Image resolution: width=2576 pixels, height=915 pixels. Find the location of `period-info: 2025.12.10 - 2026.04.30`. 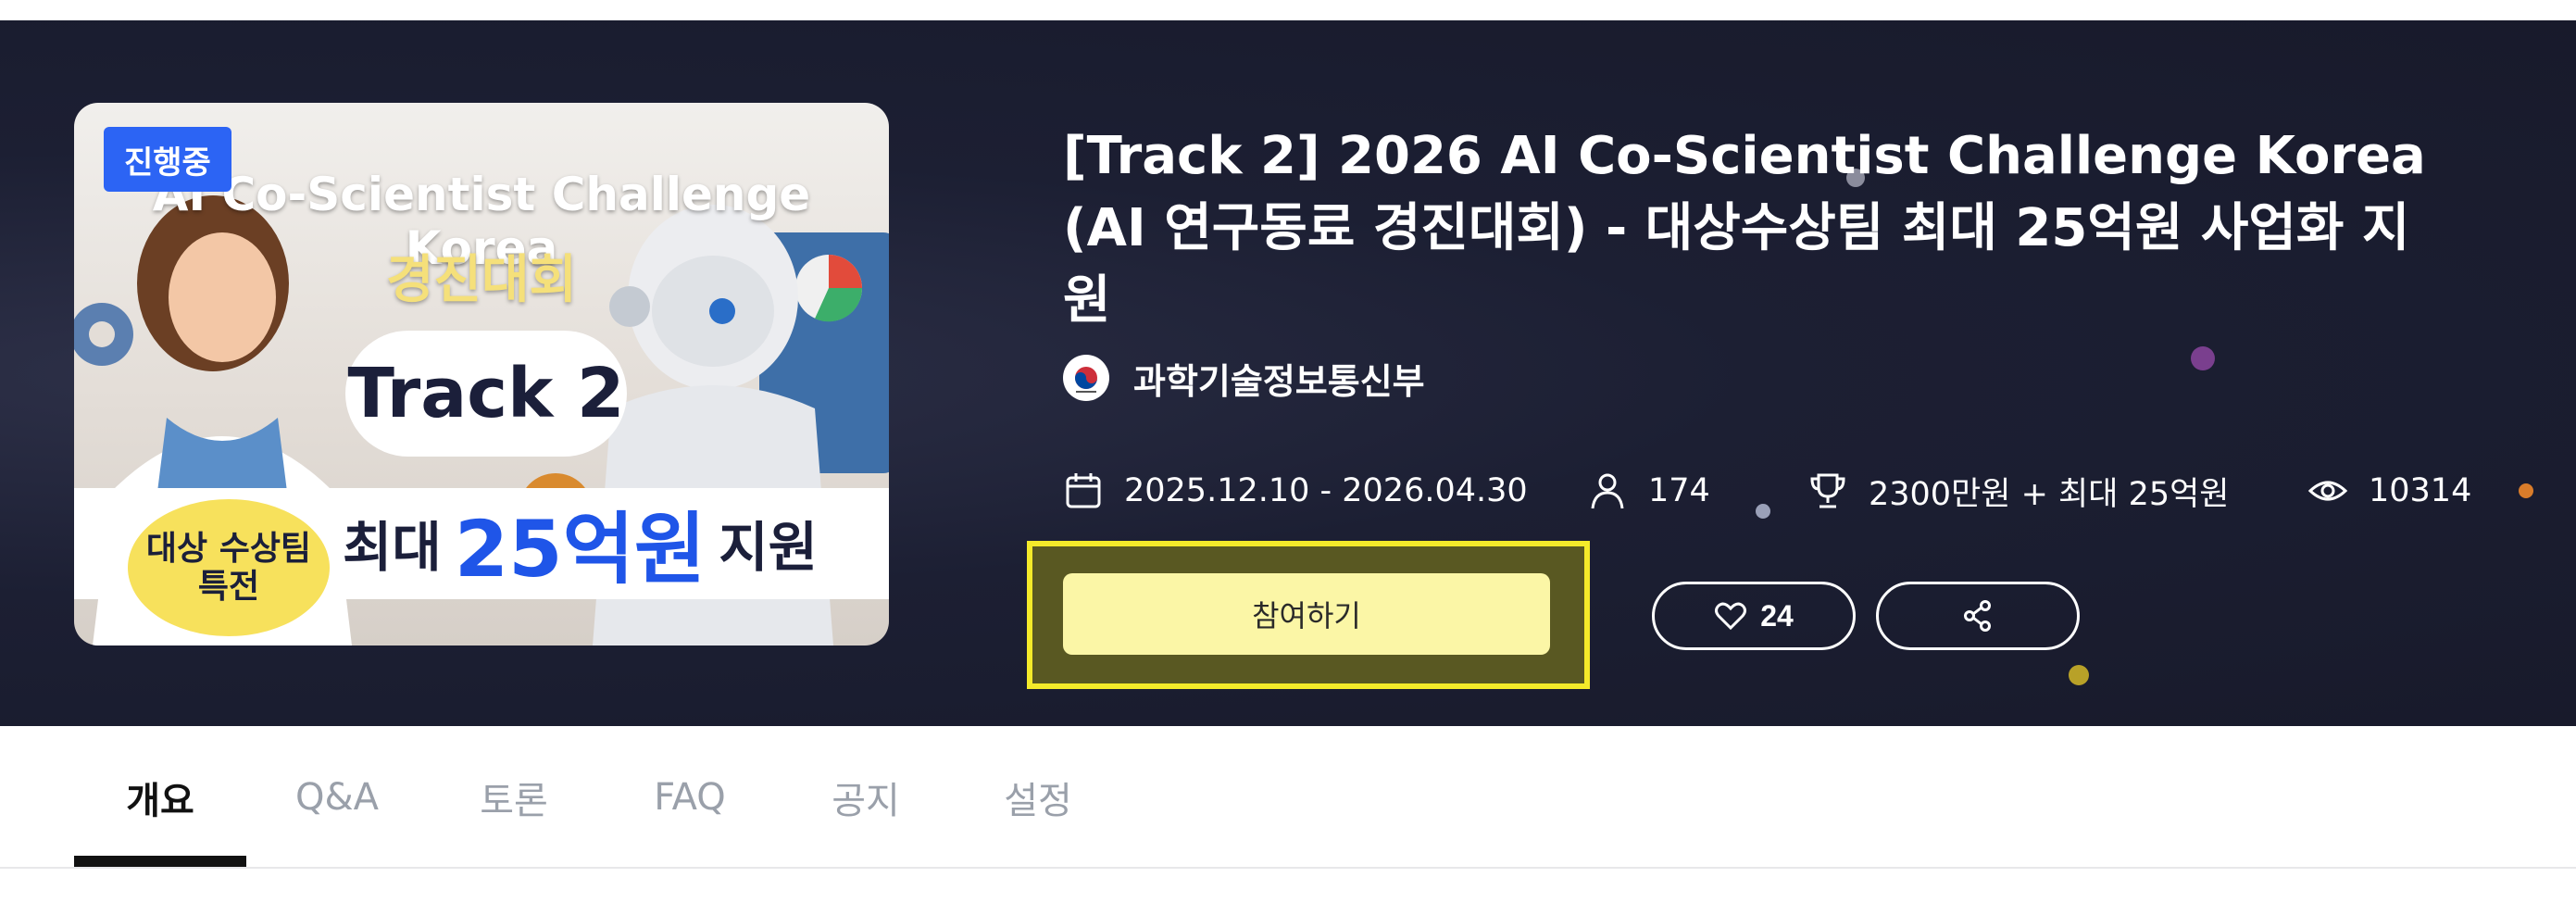

period-info: 2025.12.10 - 2026.04.30 is located at coordinates (1295, 490).